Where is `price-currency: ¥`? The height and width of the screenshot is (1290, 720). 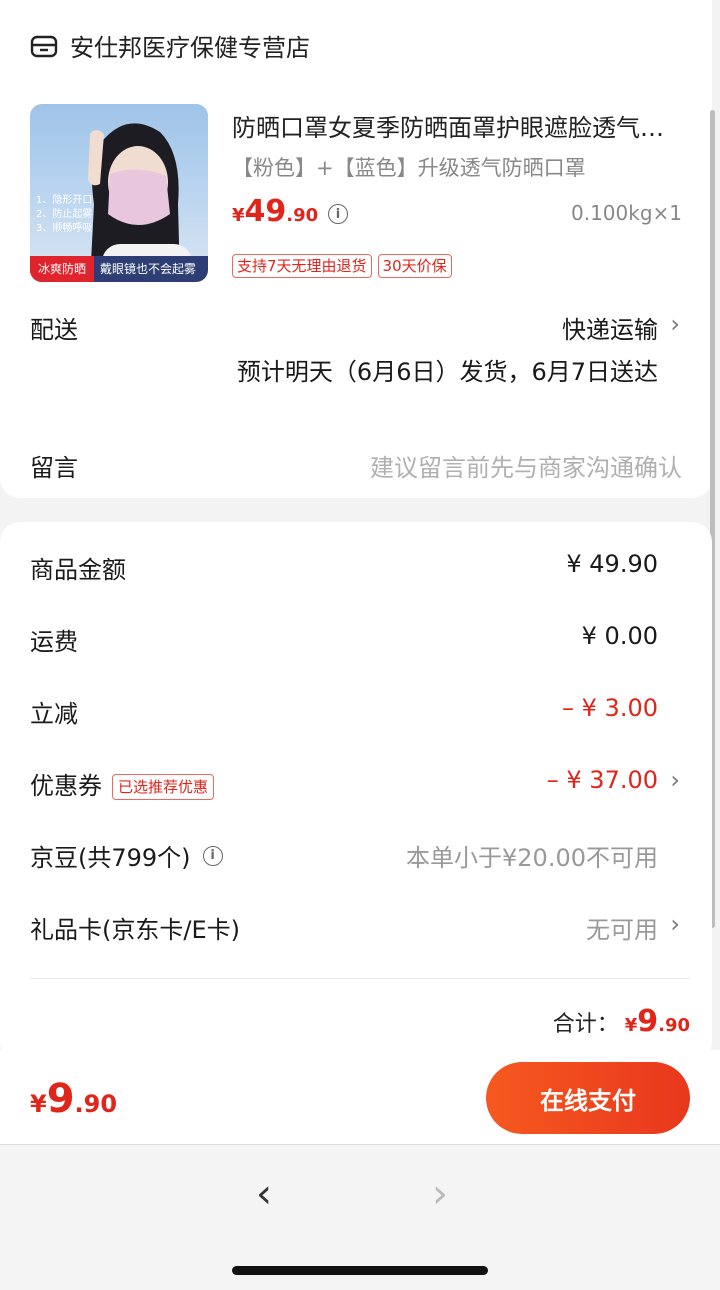 price-currency: ¥ is located at coordinates (238, 215).